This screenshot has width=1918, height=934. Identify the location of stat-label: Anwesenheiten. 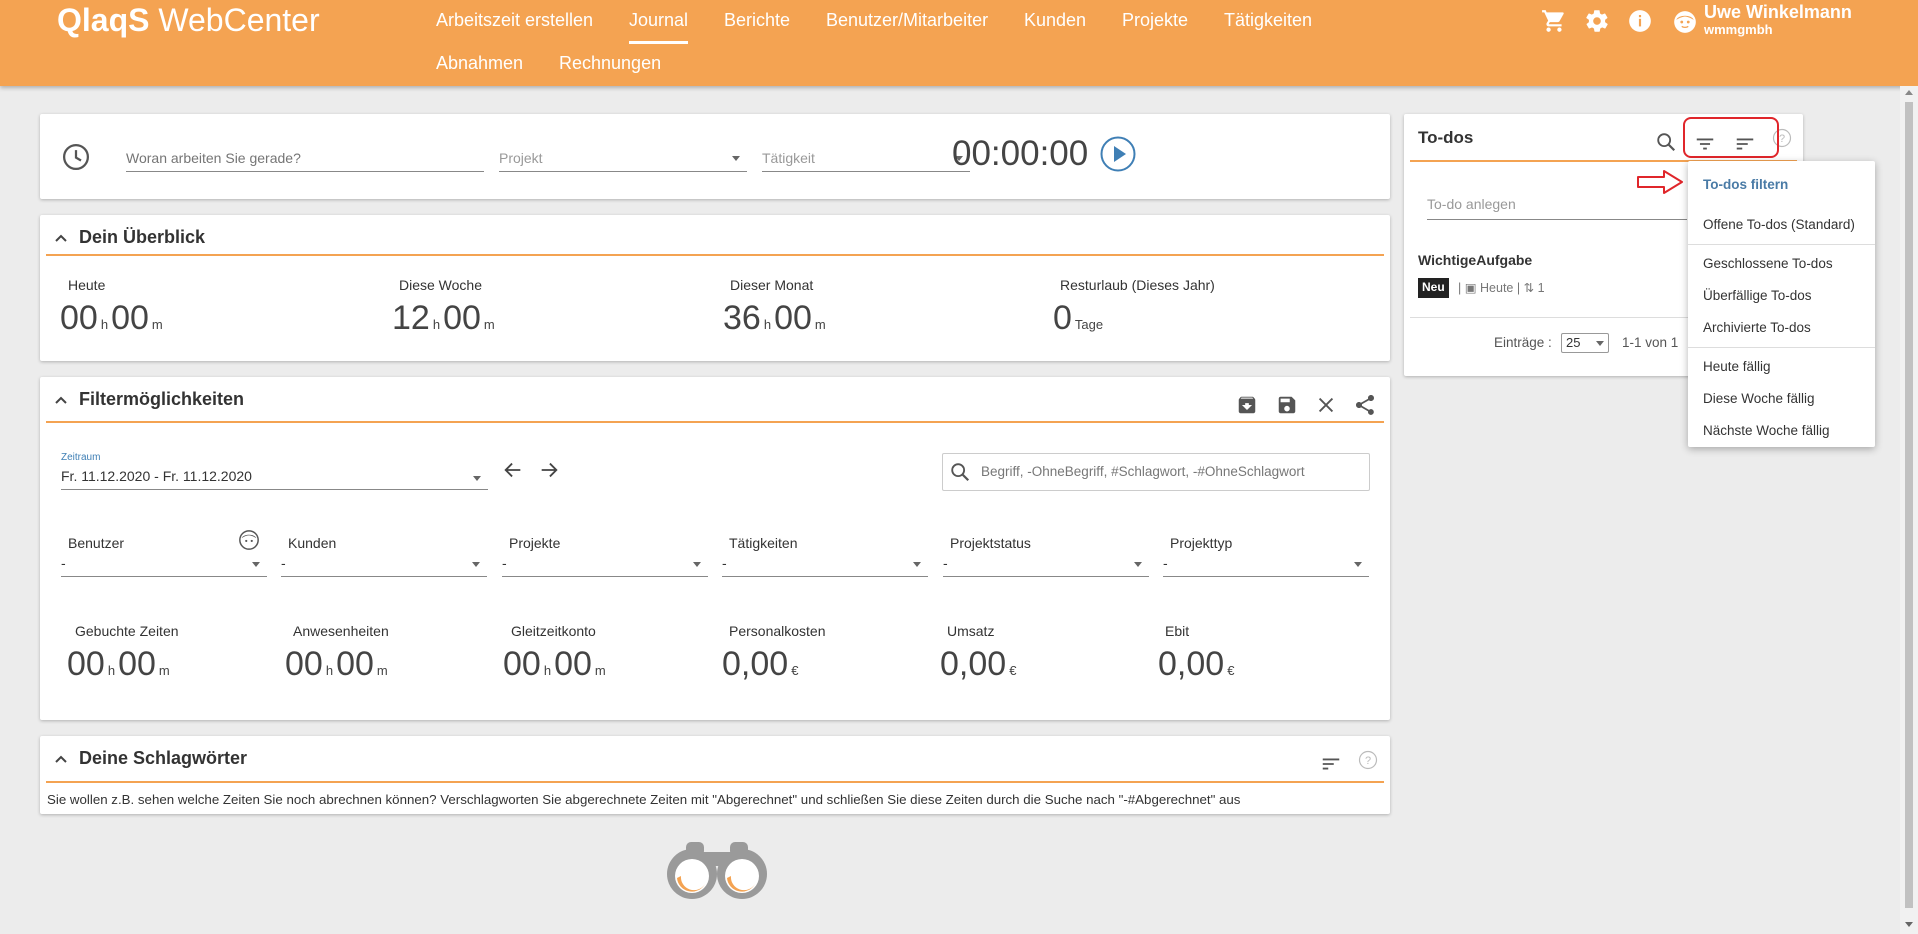
(341, 631).